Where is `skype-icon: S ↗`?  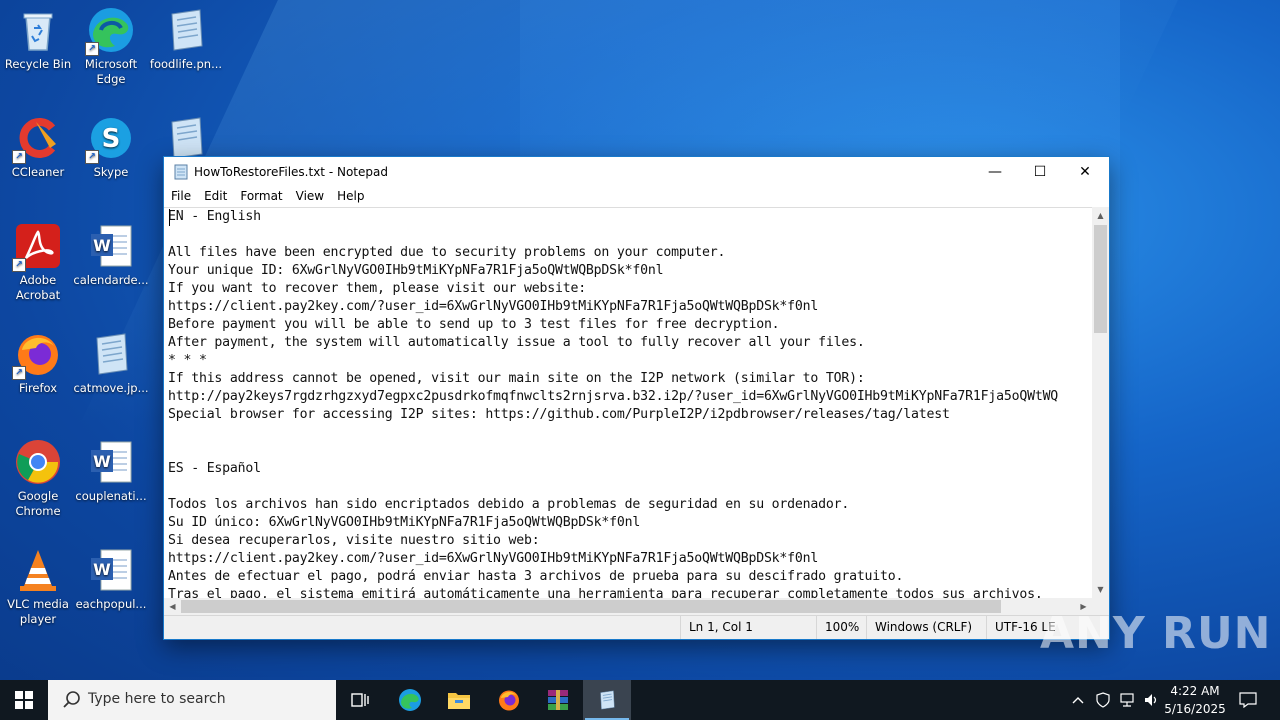 skype-icon: S ↗ is located at coordinates (110, 139).